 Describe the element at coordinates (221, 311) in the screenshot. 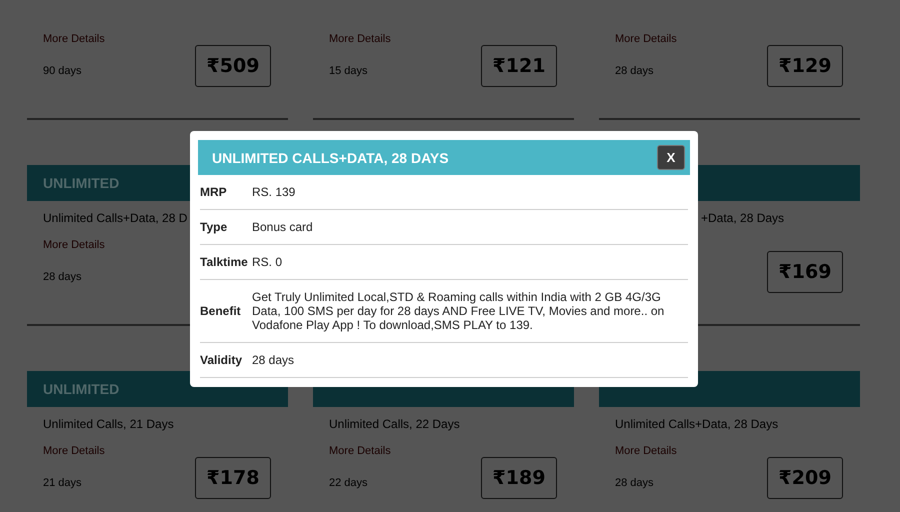

I see `detail-label: Benefit` at that location.